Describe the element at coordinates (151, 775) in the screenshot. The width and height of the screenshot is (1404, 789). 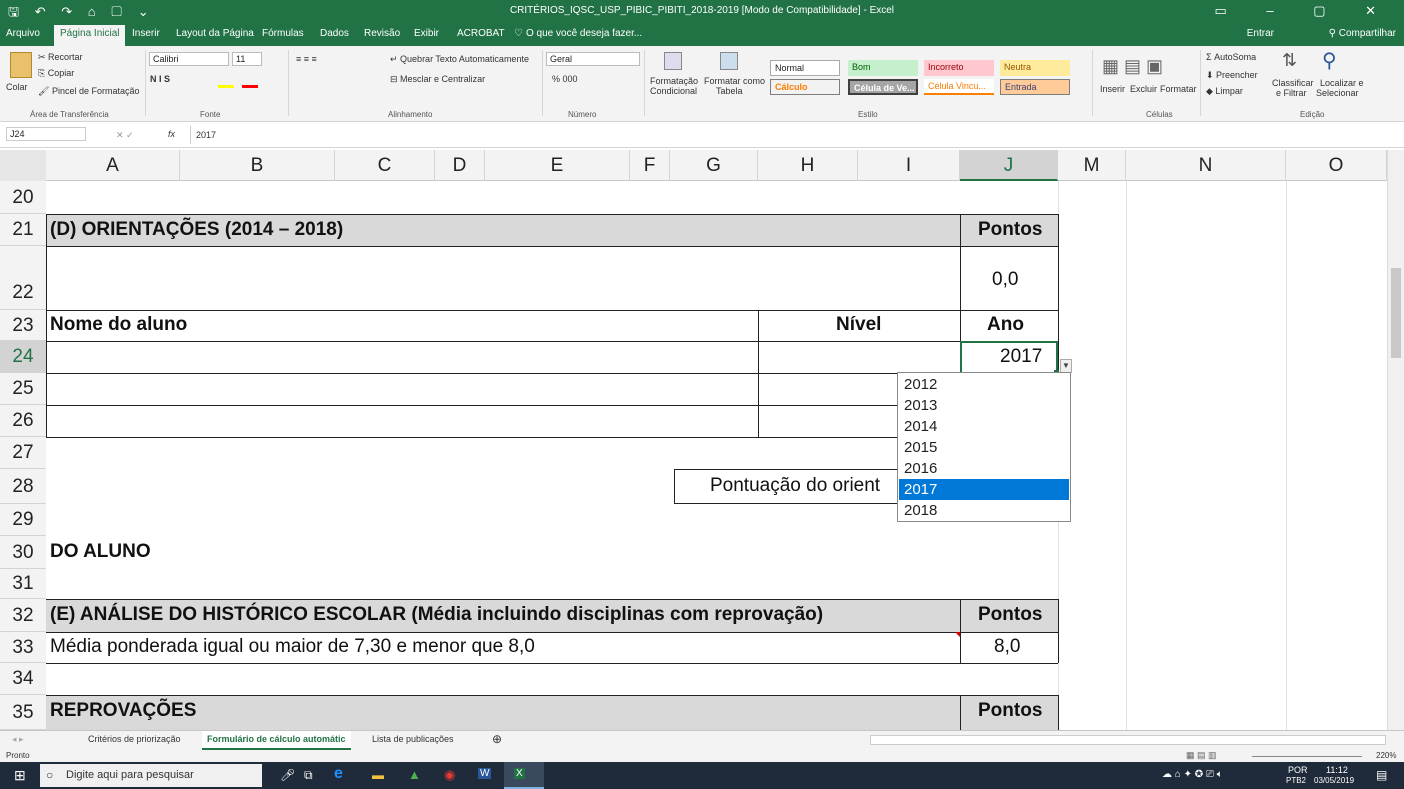
I see `taskbar-search-box: ○ Digite aqui para pesquisar` at that location.